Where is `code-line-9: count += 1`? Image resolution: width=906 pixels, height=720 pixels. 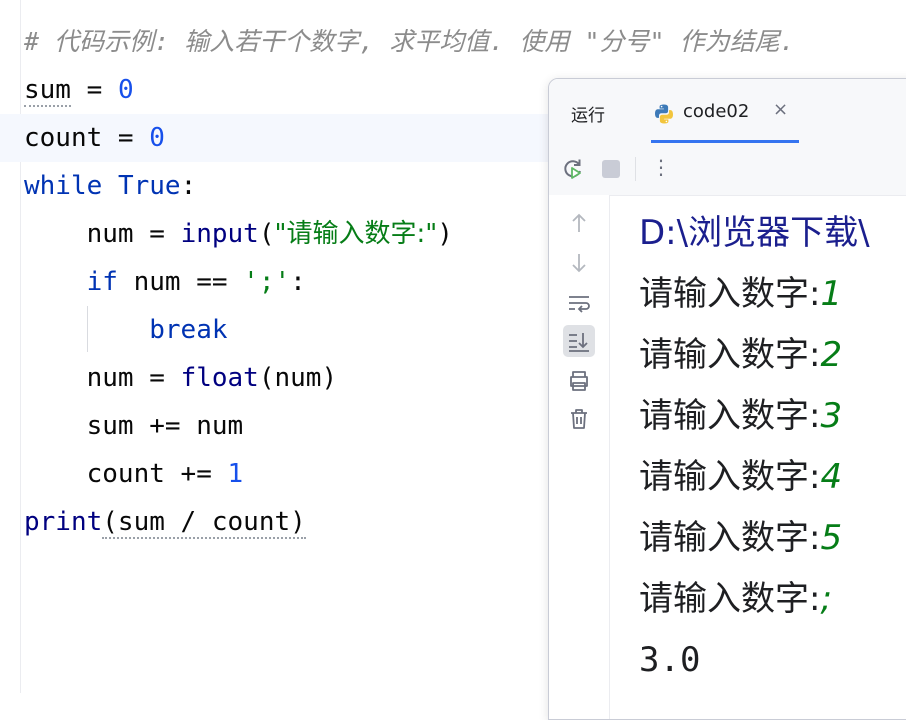 code-line-9: count += 1 is located at coordinates (134, 474).